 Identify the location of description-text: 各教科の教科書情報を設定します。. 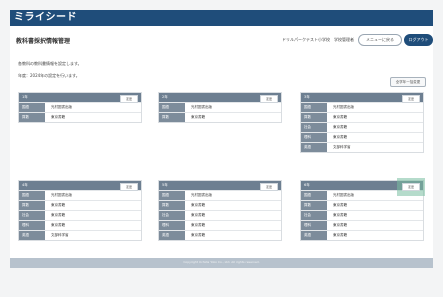
(50, 63).